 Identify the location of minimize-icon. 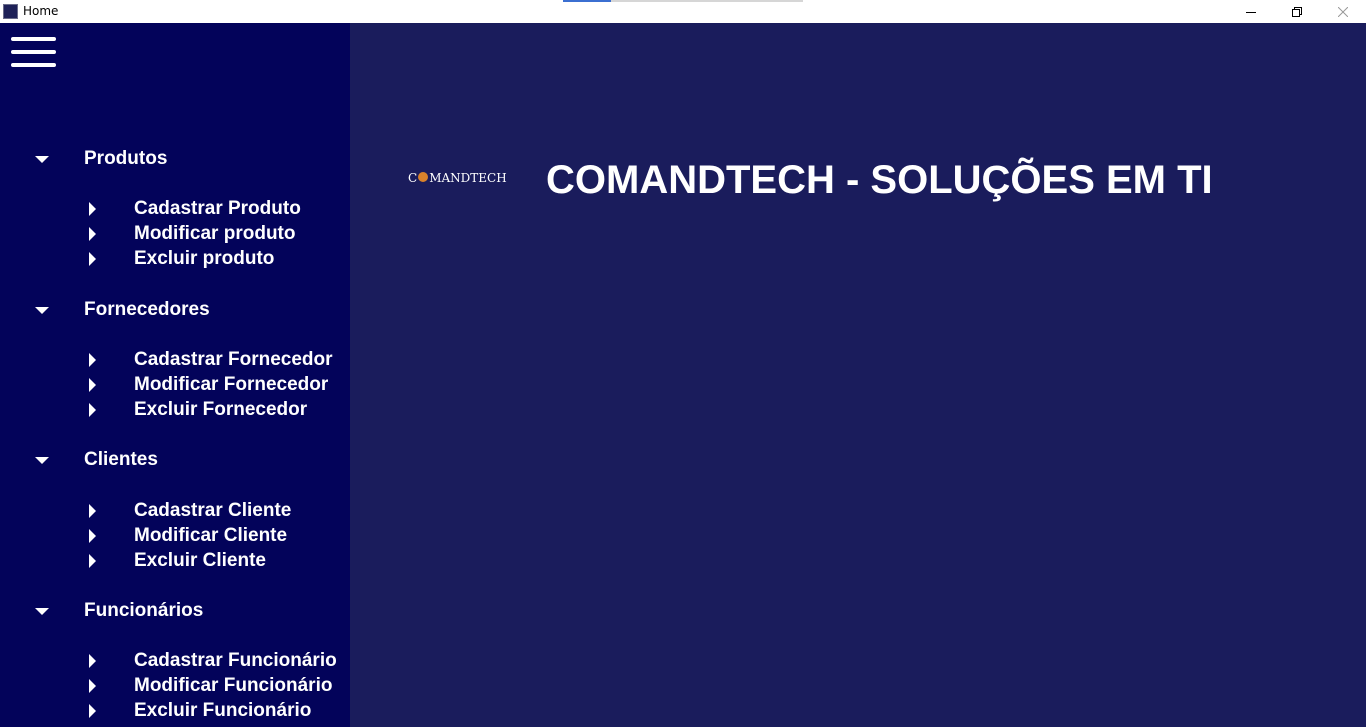
(1251, 12).